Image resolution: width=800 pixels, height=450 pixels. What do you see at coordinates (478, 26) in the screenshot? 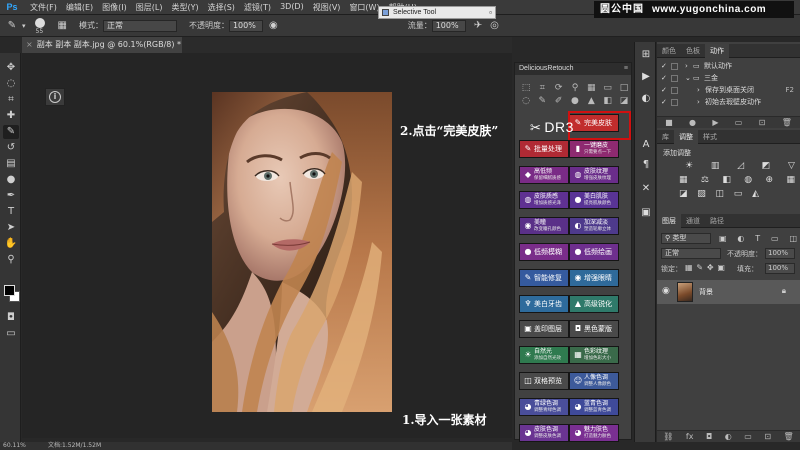
I see `airbrush-icon: ✈` at bounding box center [478, 26].